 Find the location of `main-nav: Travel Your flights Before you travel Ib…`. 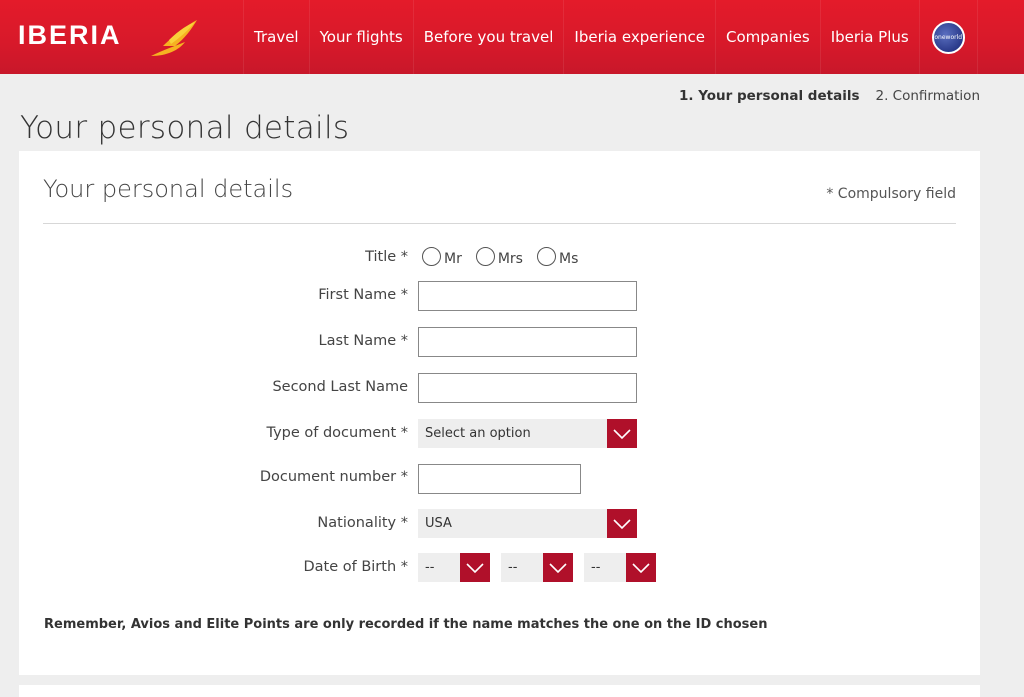

main-nav: Travel Your flights Before you travel Ib… is located at coordinates (610, 37).